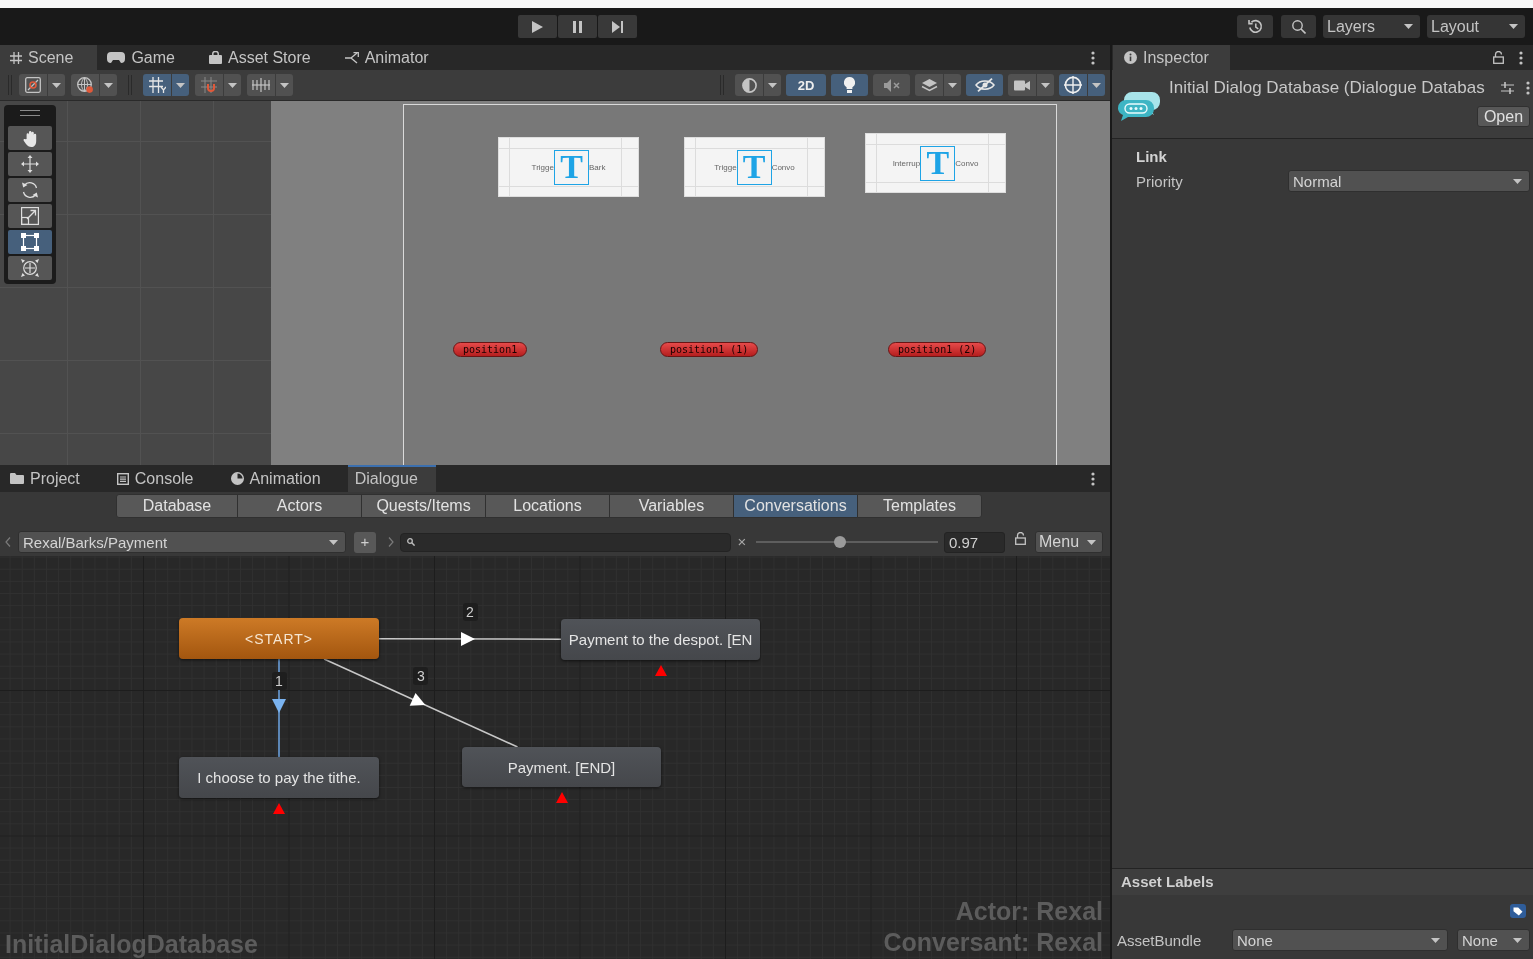 The width and height of the screenshot is (1533, 959). I want to click on editor-tab: Conversations, so click(795, 506).